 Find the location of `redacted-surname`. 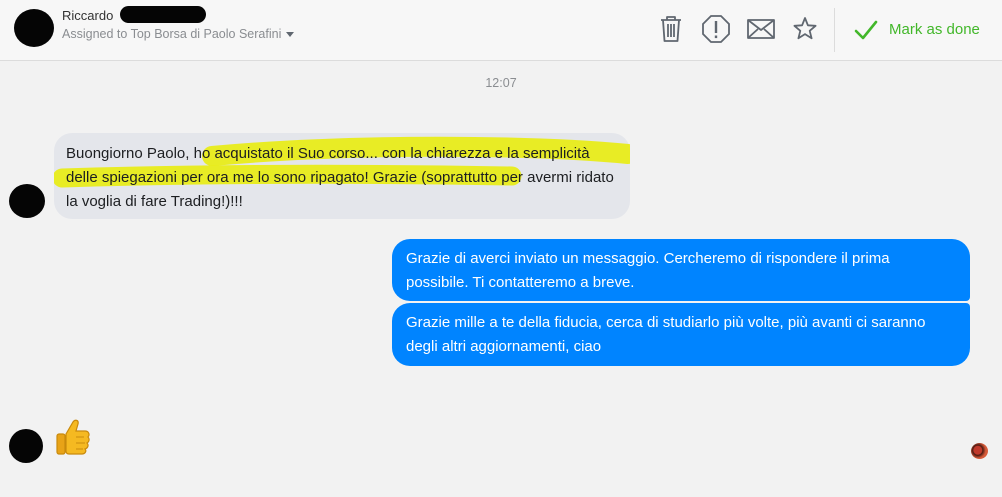

redacted-surname is located at coordinates (163, 14).